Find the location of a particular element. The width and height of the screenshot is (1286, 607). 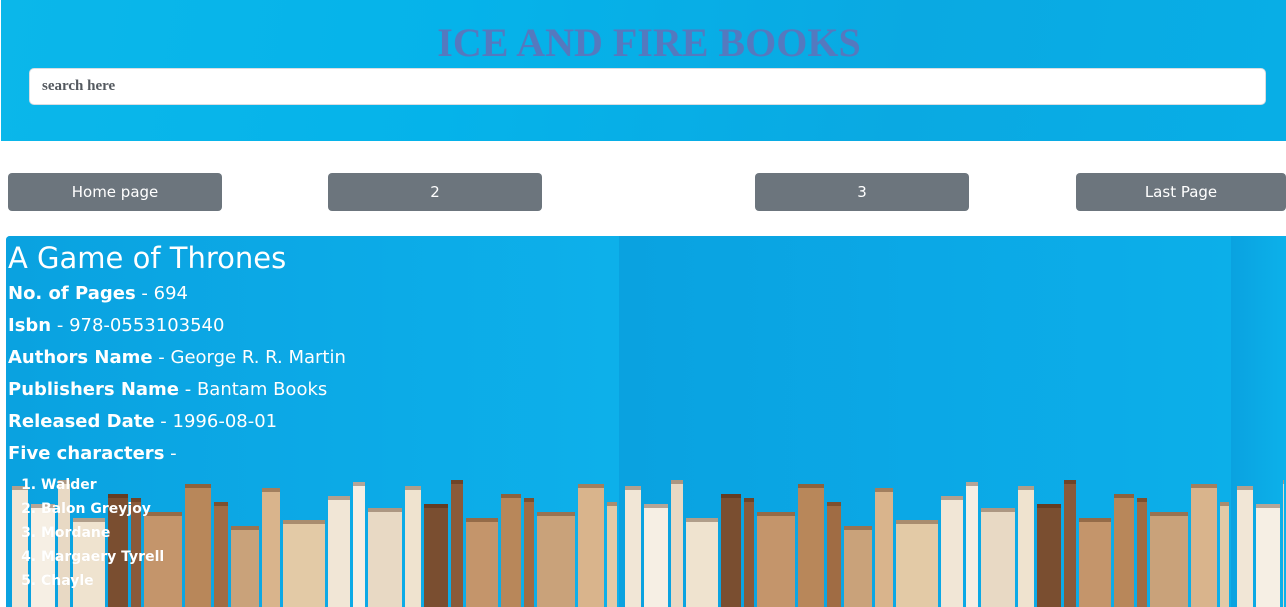

character-item: Margaery Tyrell is located at coordinates (193, 557).